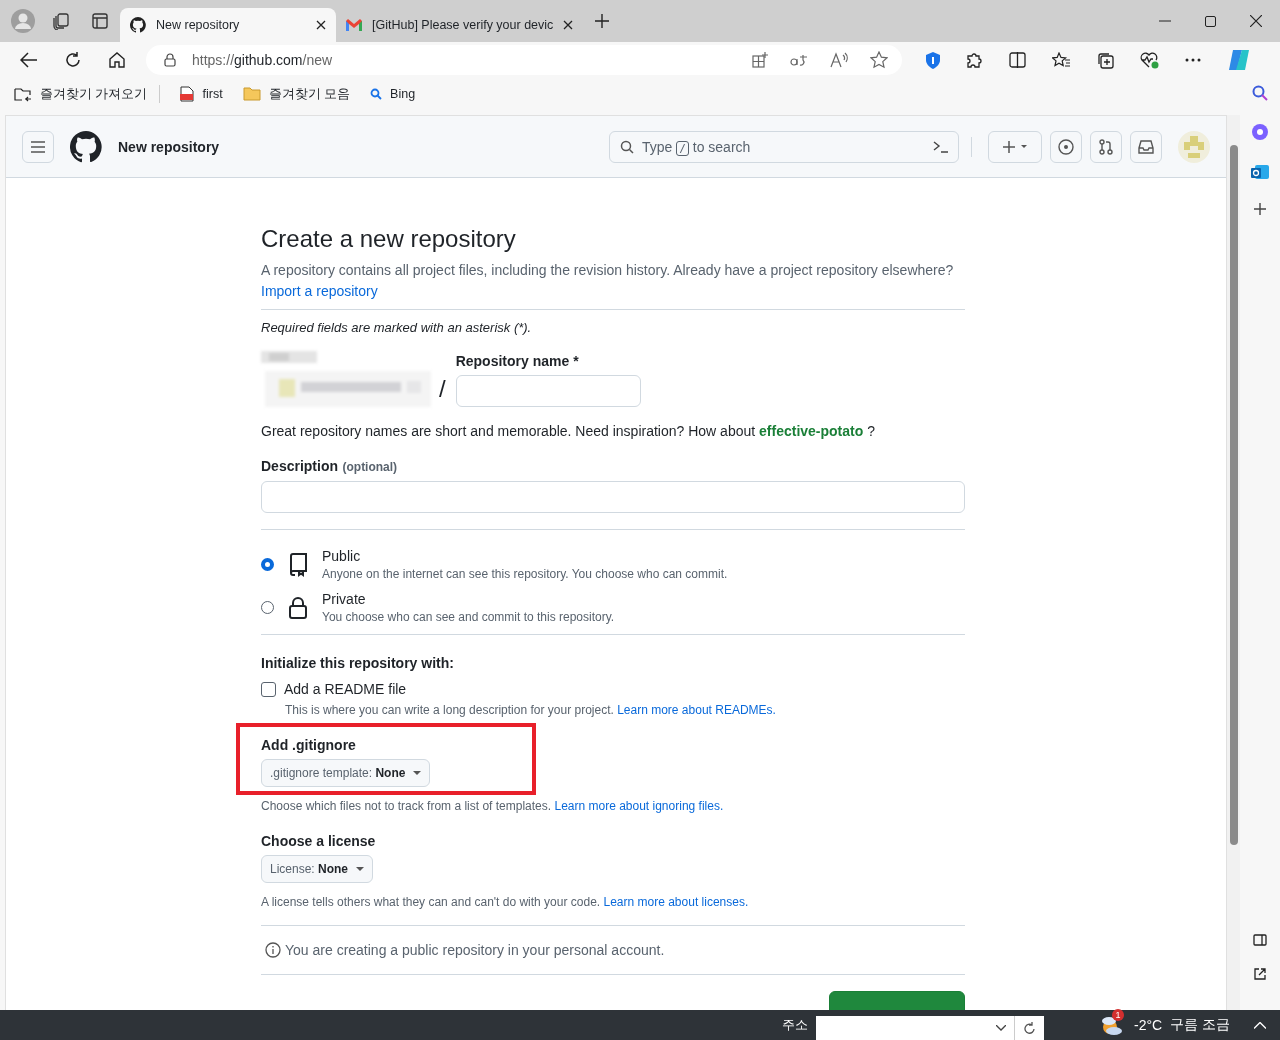  Describe the element at coordinates (1260, 1025) in the screenshot. I see `chevron-up-icon` at that location.